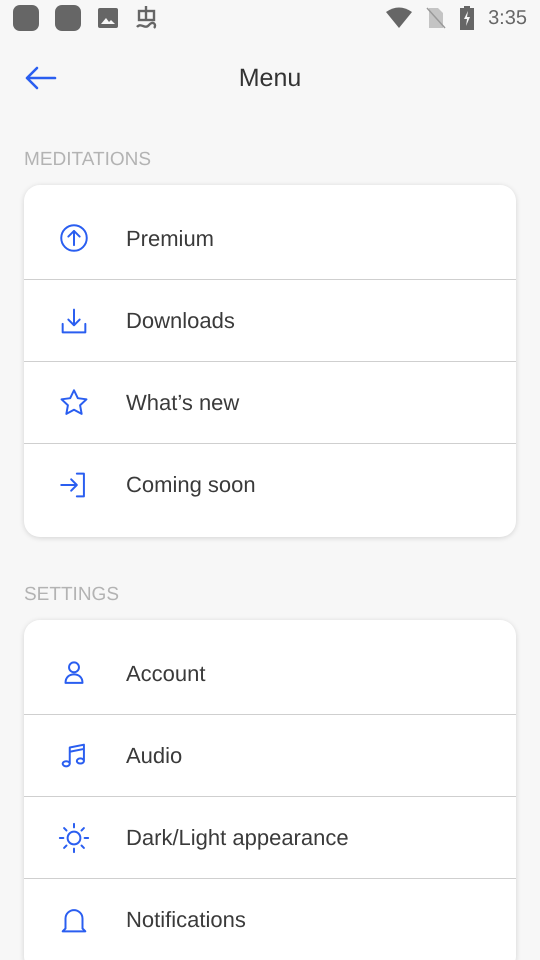  Describe the element at coordinates (270, 238) in the screenshot. I see `menu-item: Premium` at that location.